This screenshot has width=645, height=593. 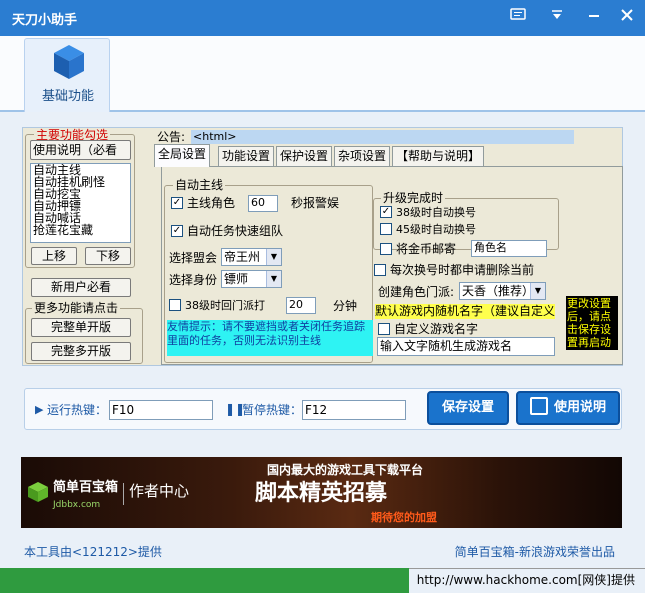 What do you see at coordinates (236, 279) in the screenshot?
I see `identity-value: 镖师` at bounding box center [236, 279].